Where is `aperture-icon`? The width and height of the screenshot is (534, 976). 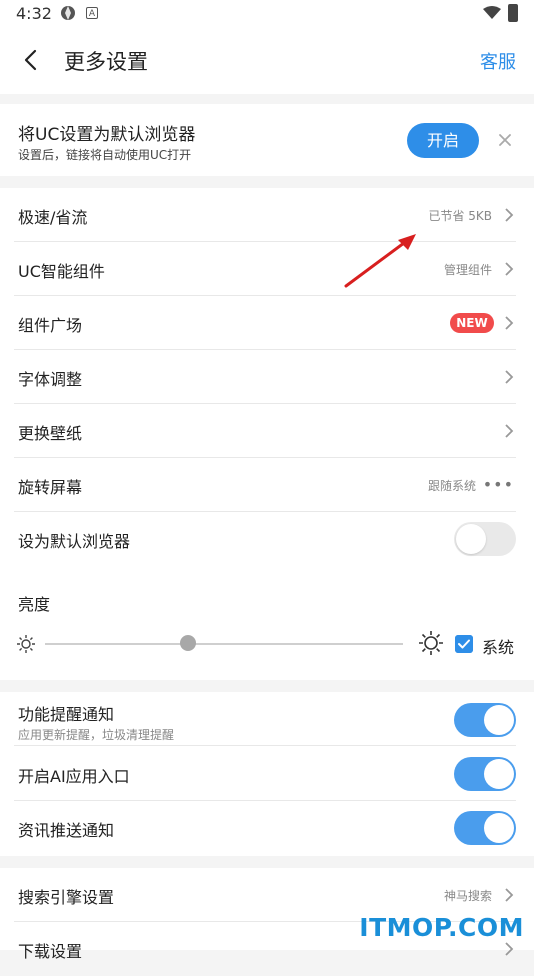 aperture-icon is located at coordinates (68, 13).